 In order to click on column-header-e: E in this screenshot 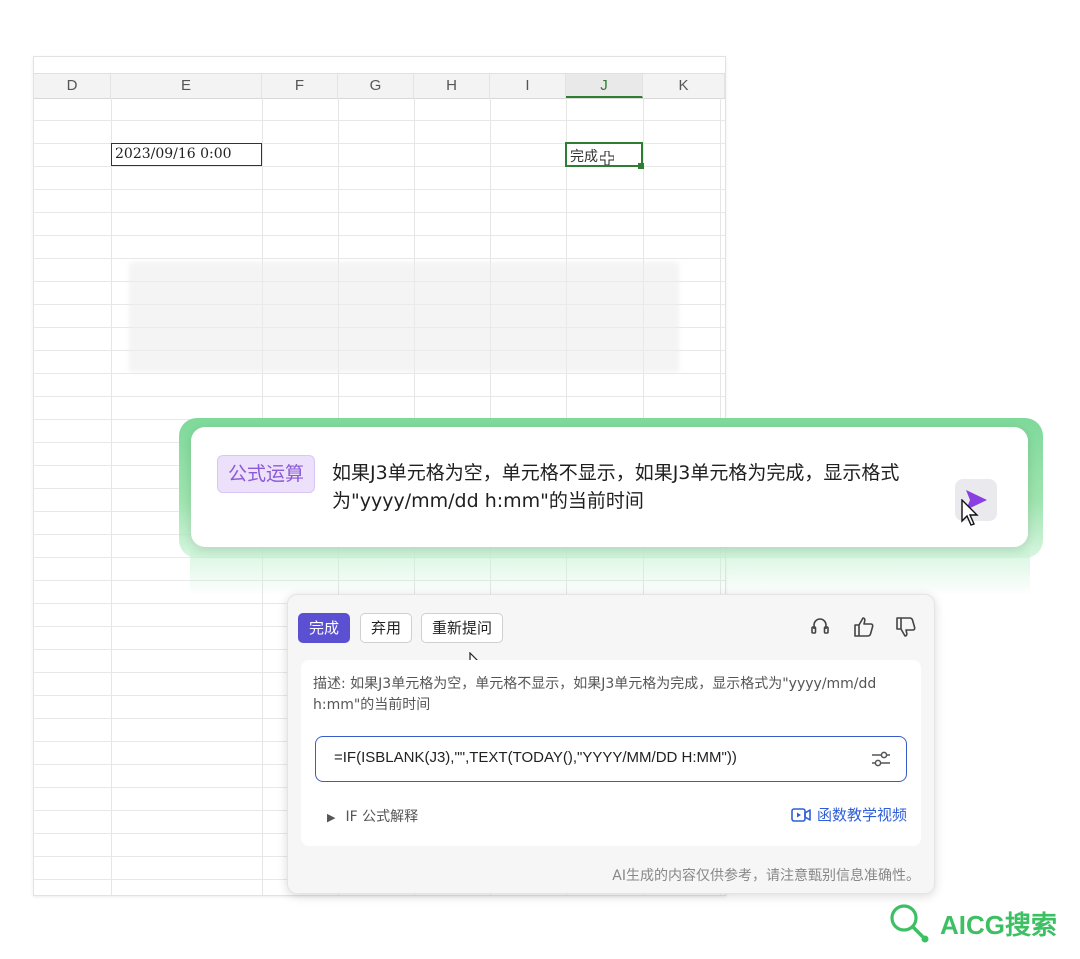, I will do `click(186, 86)`.